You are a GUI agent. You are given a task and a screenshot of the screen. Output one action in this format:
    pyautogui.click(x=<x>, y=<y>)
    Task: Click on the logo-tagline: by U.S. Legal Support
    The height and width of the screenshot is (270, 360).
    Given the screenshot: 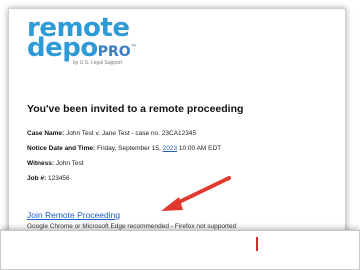 What is the action you would take?
    pyautogui.click(x=97, y=63)
    